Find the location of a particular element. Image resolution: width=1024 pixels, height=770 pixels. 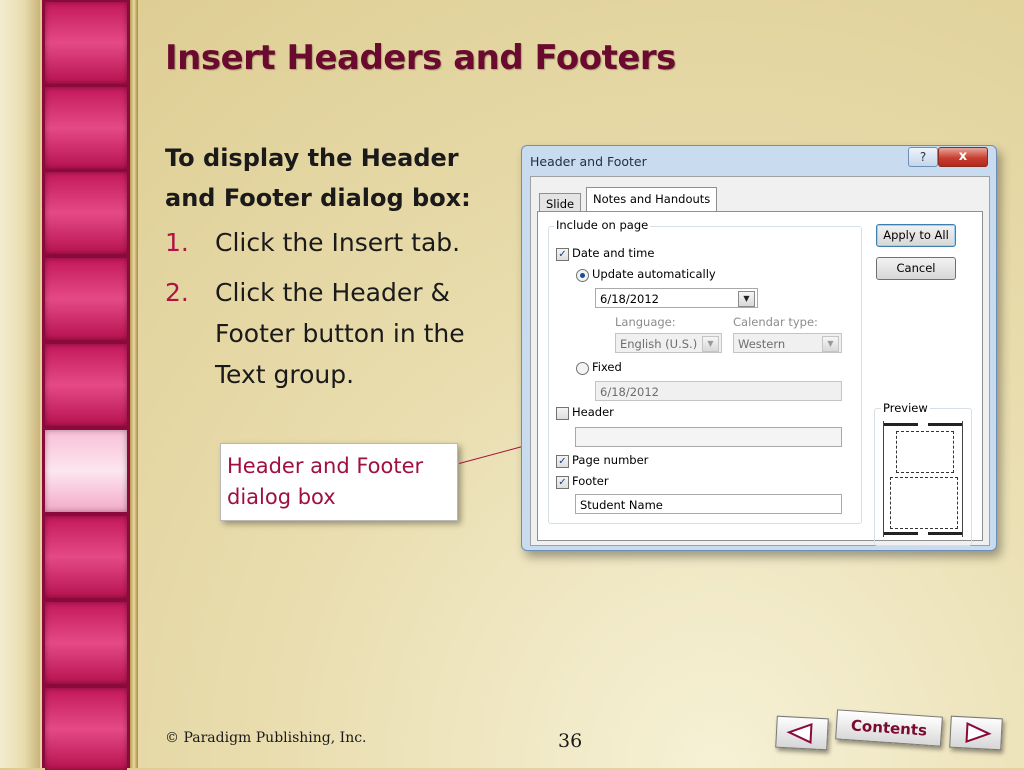

step-item: 1. Click the Insert tab. is located at coordinates (337, 242).